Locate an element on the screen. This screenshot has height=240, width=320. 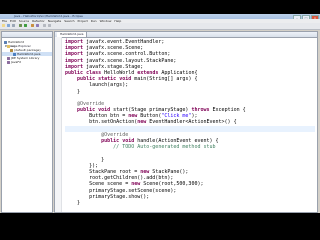
back-icon is located at coordinates (44, 25).